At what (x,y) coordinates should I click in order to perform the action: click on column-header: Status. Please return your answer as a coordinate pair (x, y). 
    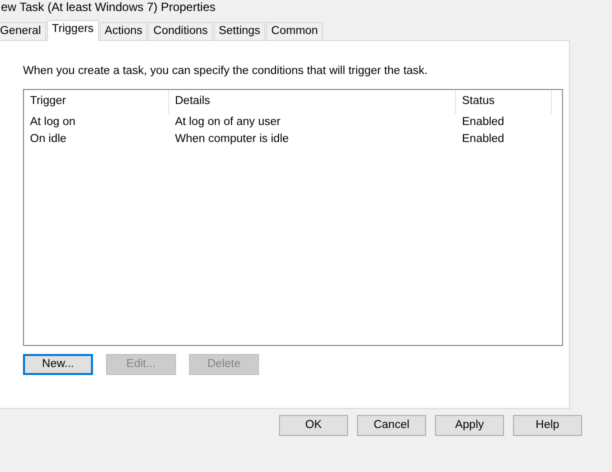
    Looking at the image, I should click on (504, 102).